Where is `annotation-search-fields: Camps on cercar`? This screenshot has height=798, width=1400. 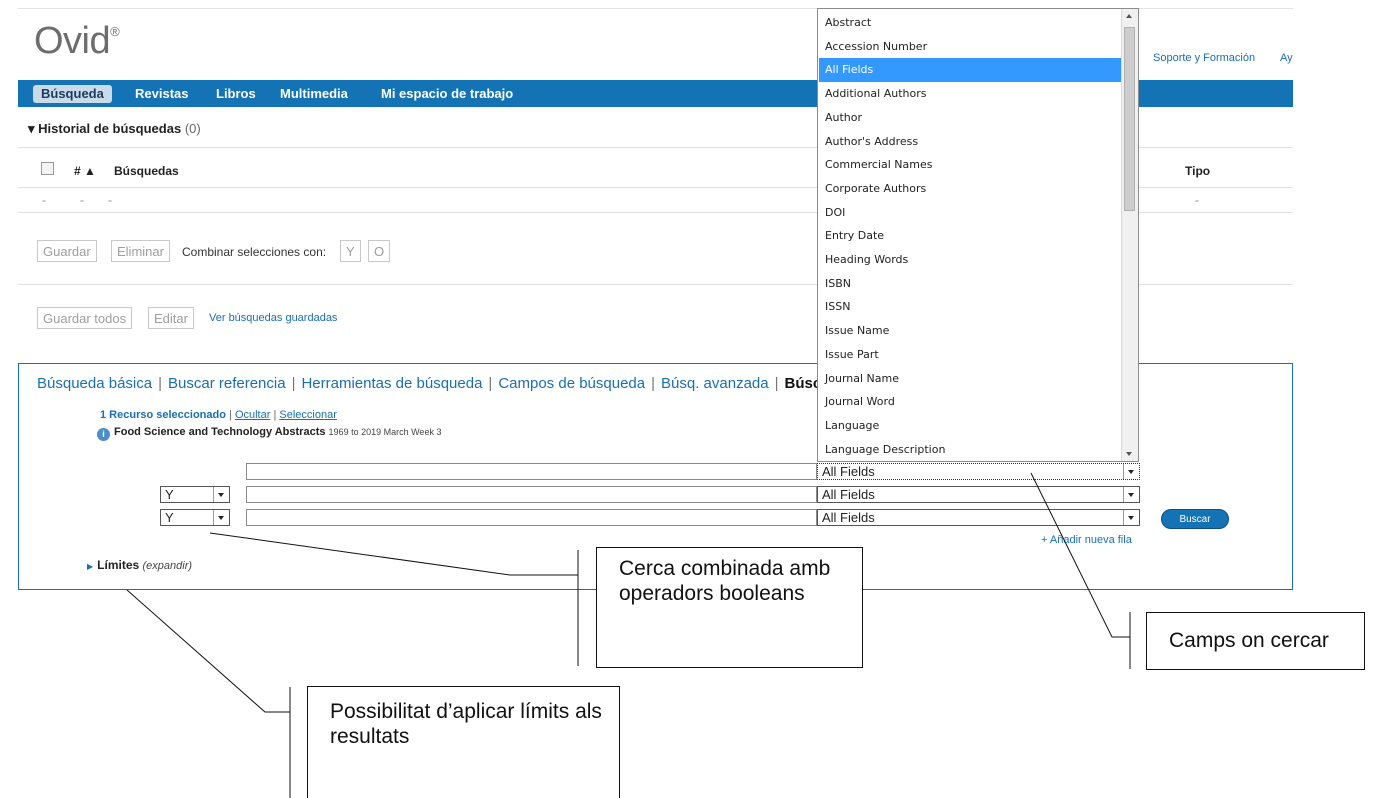
annotation-search-fields: Camps on cercar is located at coordinates (1255, 641).